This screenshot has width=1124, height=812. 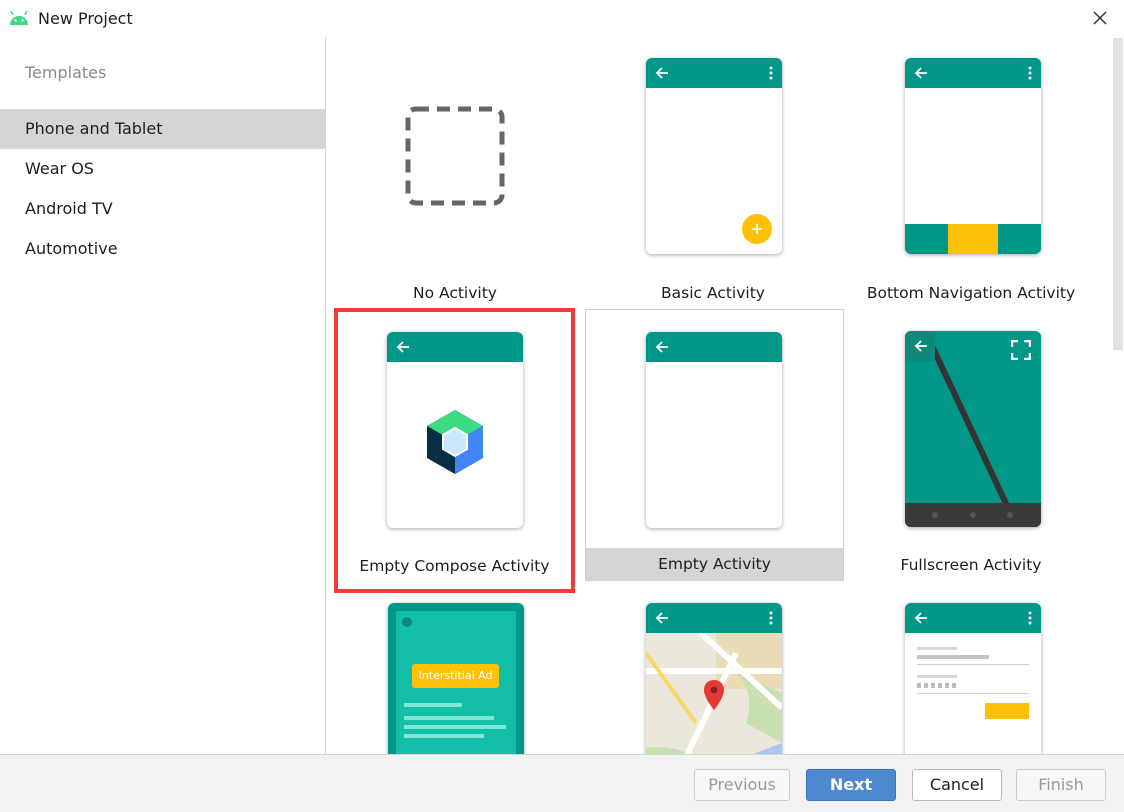 What do you see at coordinates (455, 442) in the screenshot?
I see `jetpack-compose-logo-icon` at bounding box center [455, 442].